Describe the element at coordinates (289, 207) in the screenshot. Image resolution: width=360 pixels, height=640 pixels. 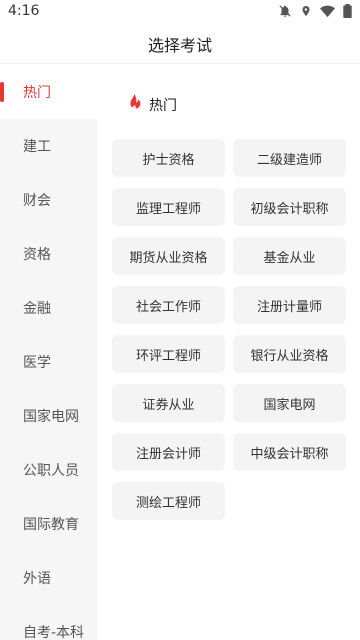
I see `exam-chip-junior-accountant: 初级会计职称` at that location.